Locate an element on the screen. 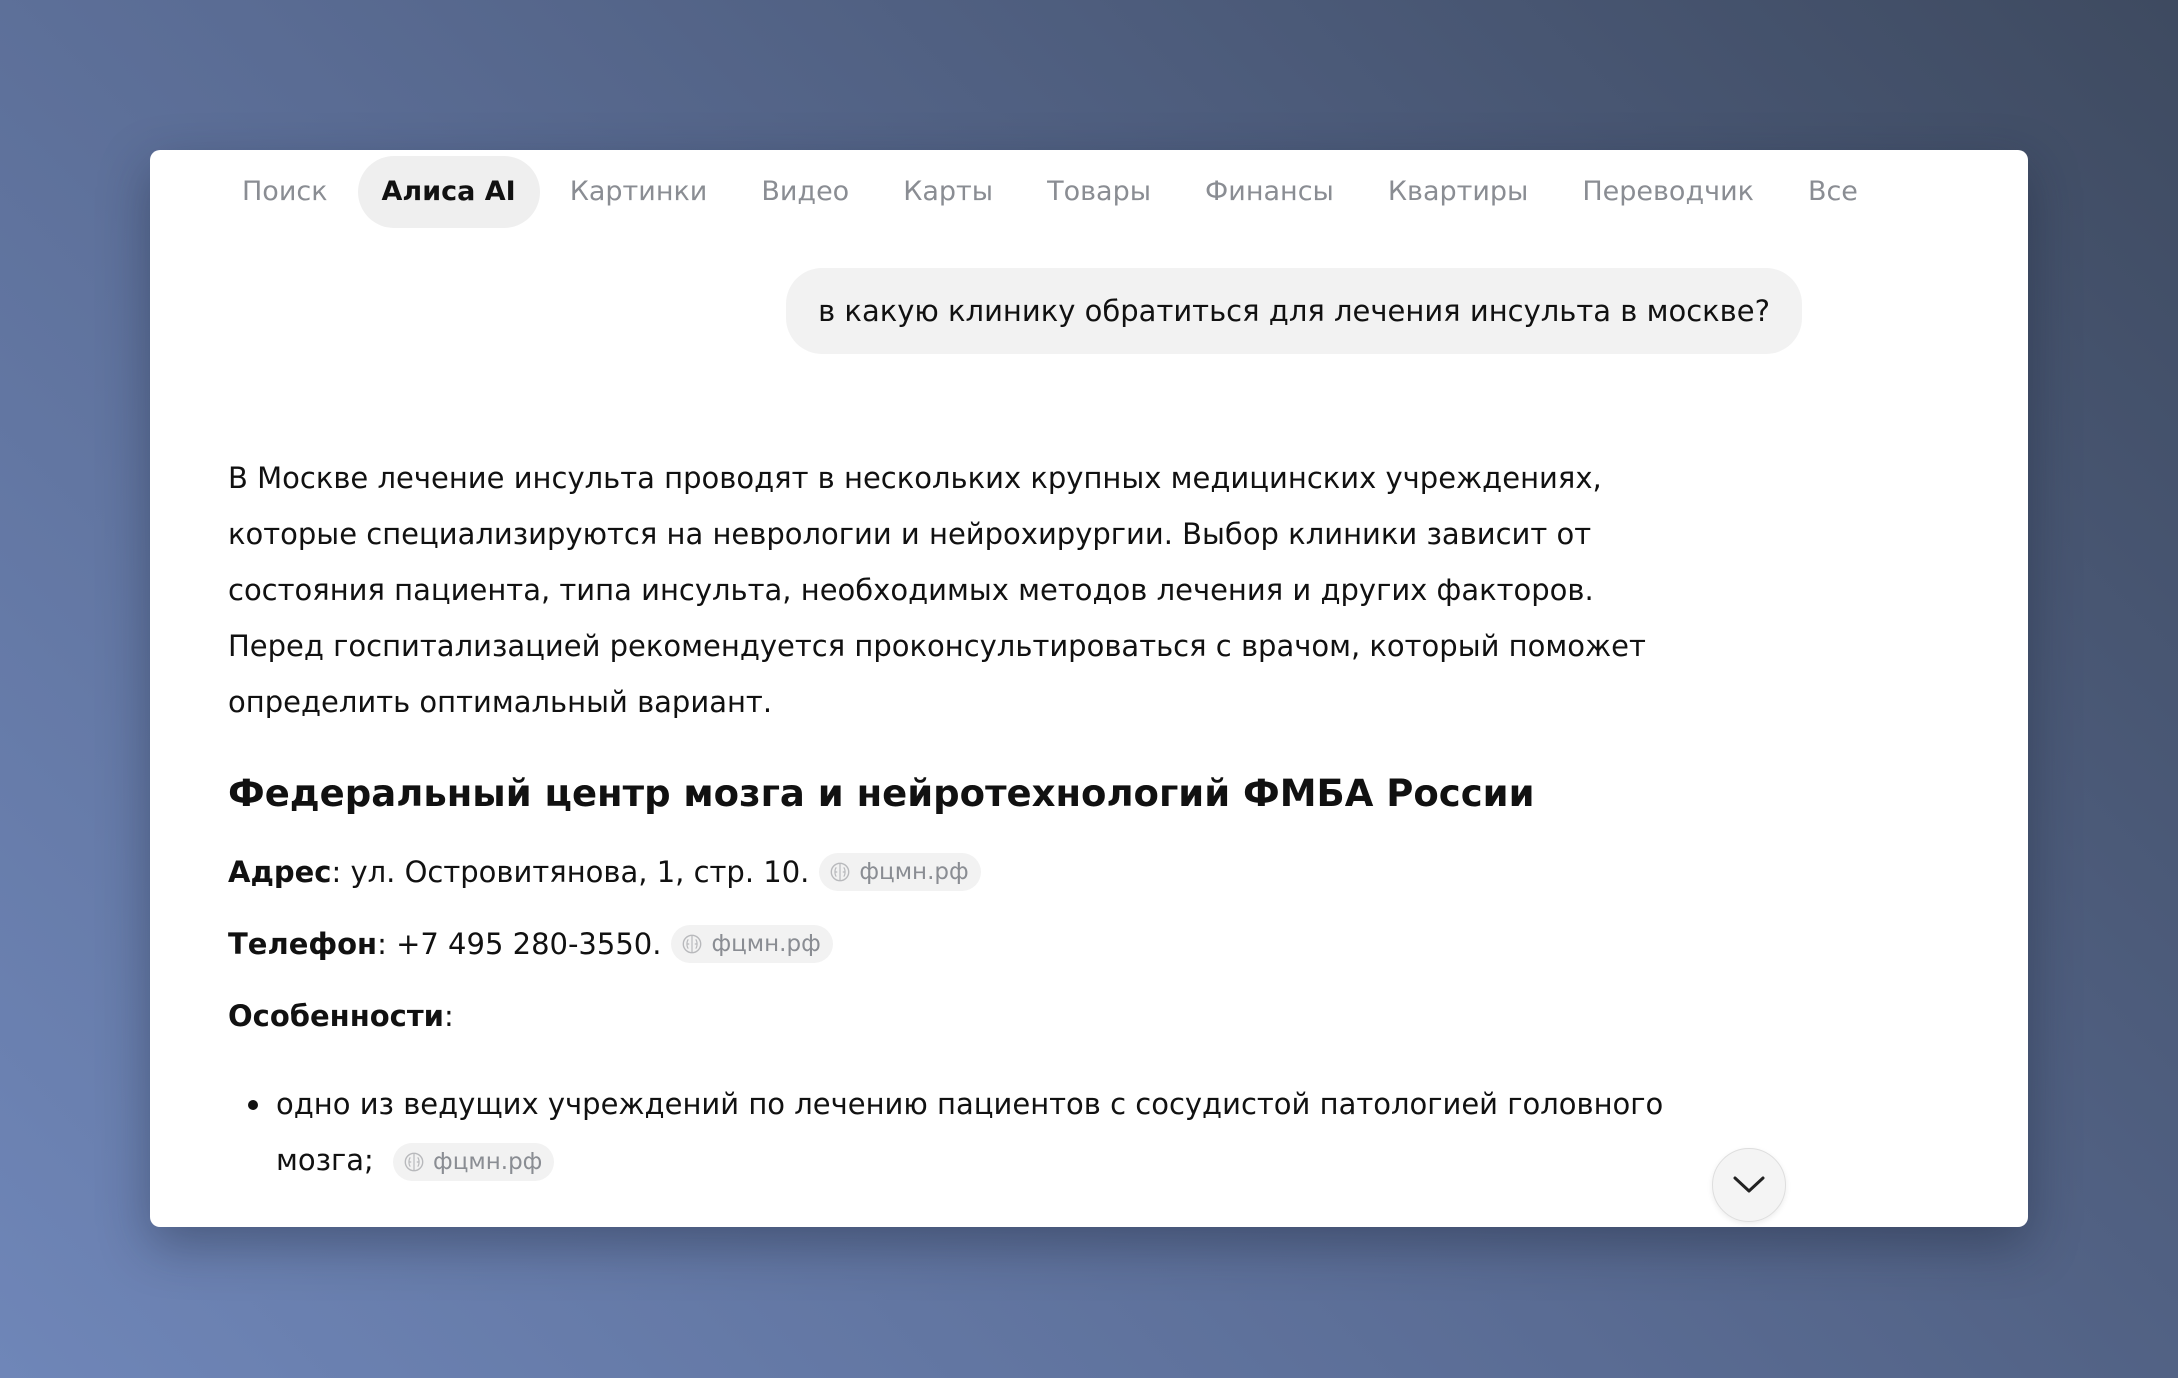 Image resolution: width=2178 pixels, height=1378 pixels. phone-row: Телефон : +7 495 280-3550. фцмн.рф is located at coordinates (958, 944).